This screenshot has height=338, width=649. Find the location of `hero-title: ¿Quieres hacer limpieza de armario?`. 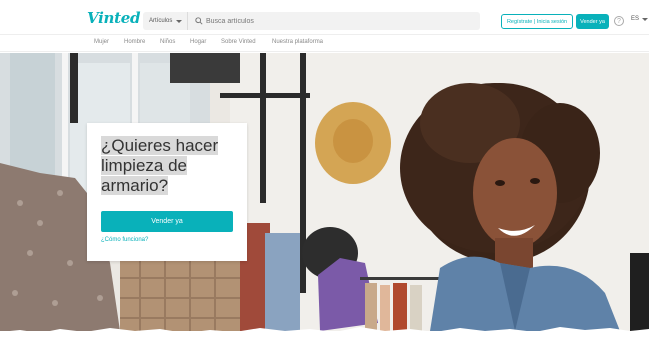

hero-title: ¿Quieres hacer limpieza de armario? is located at coordinates (171, 166).